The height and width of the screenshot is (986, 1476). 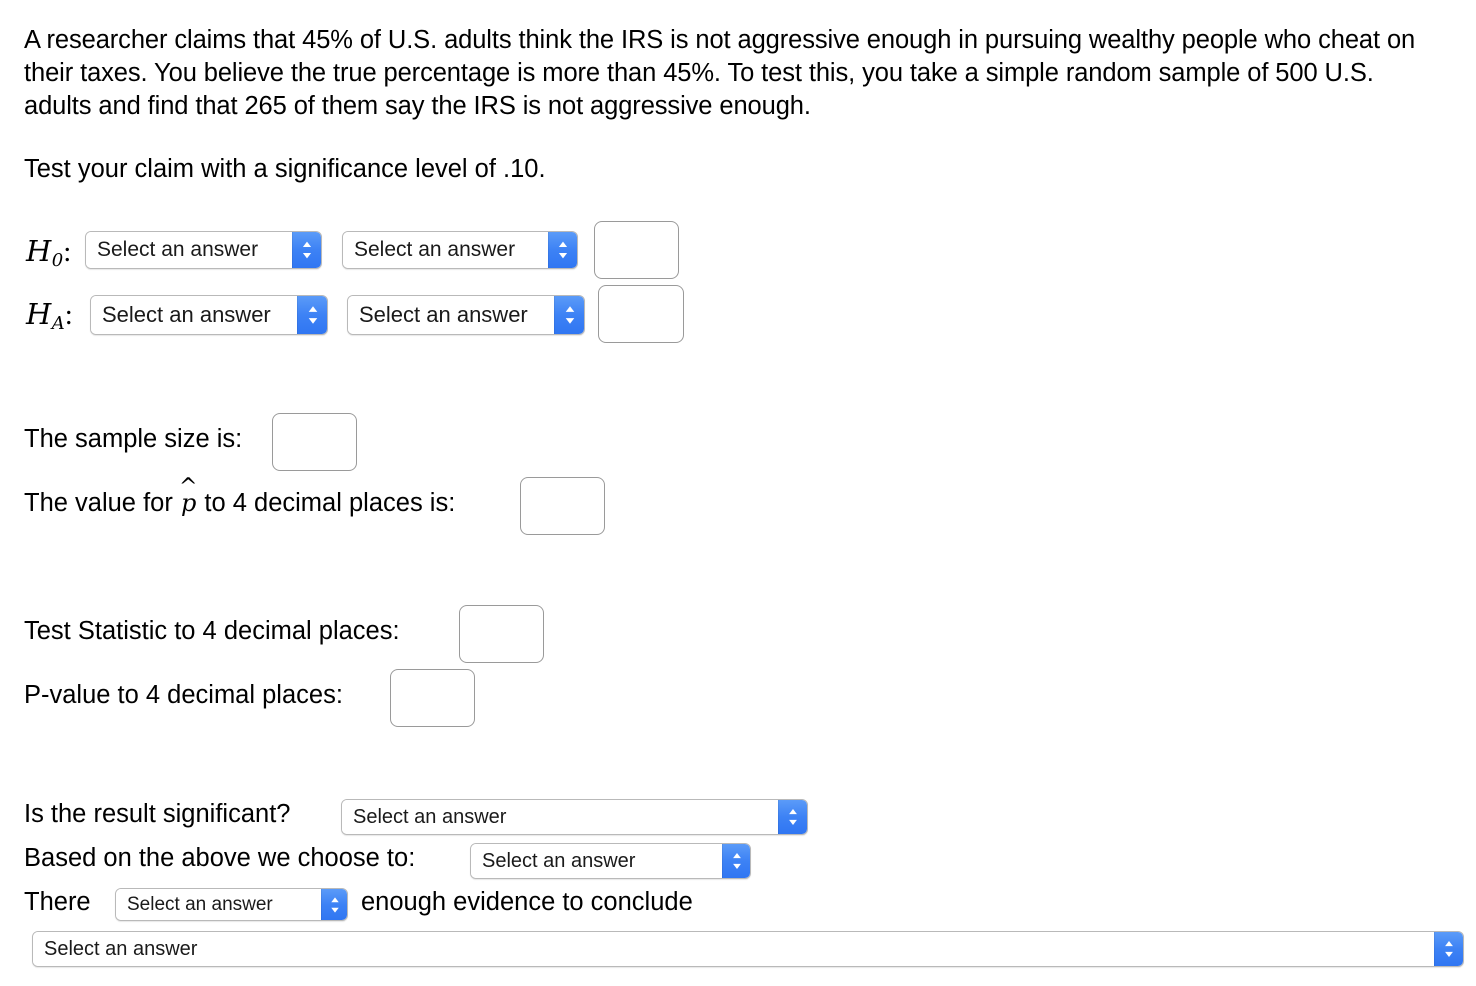 I want to click on evidence-sufficiency-select-value: Select an answer, so click(x=218, y=904).